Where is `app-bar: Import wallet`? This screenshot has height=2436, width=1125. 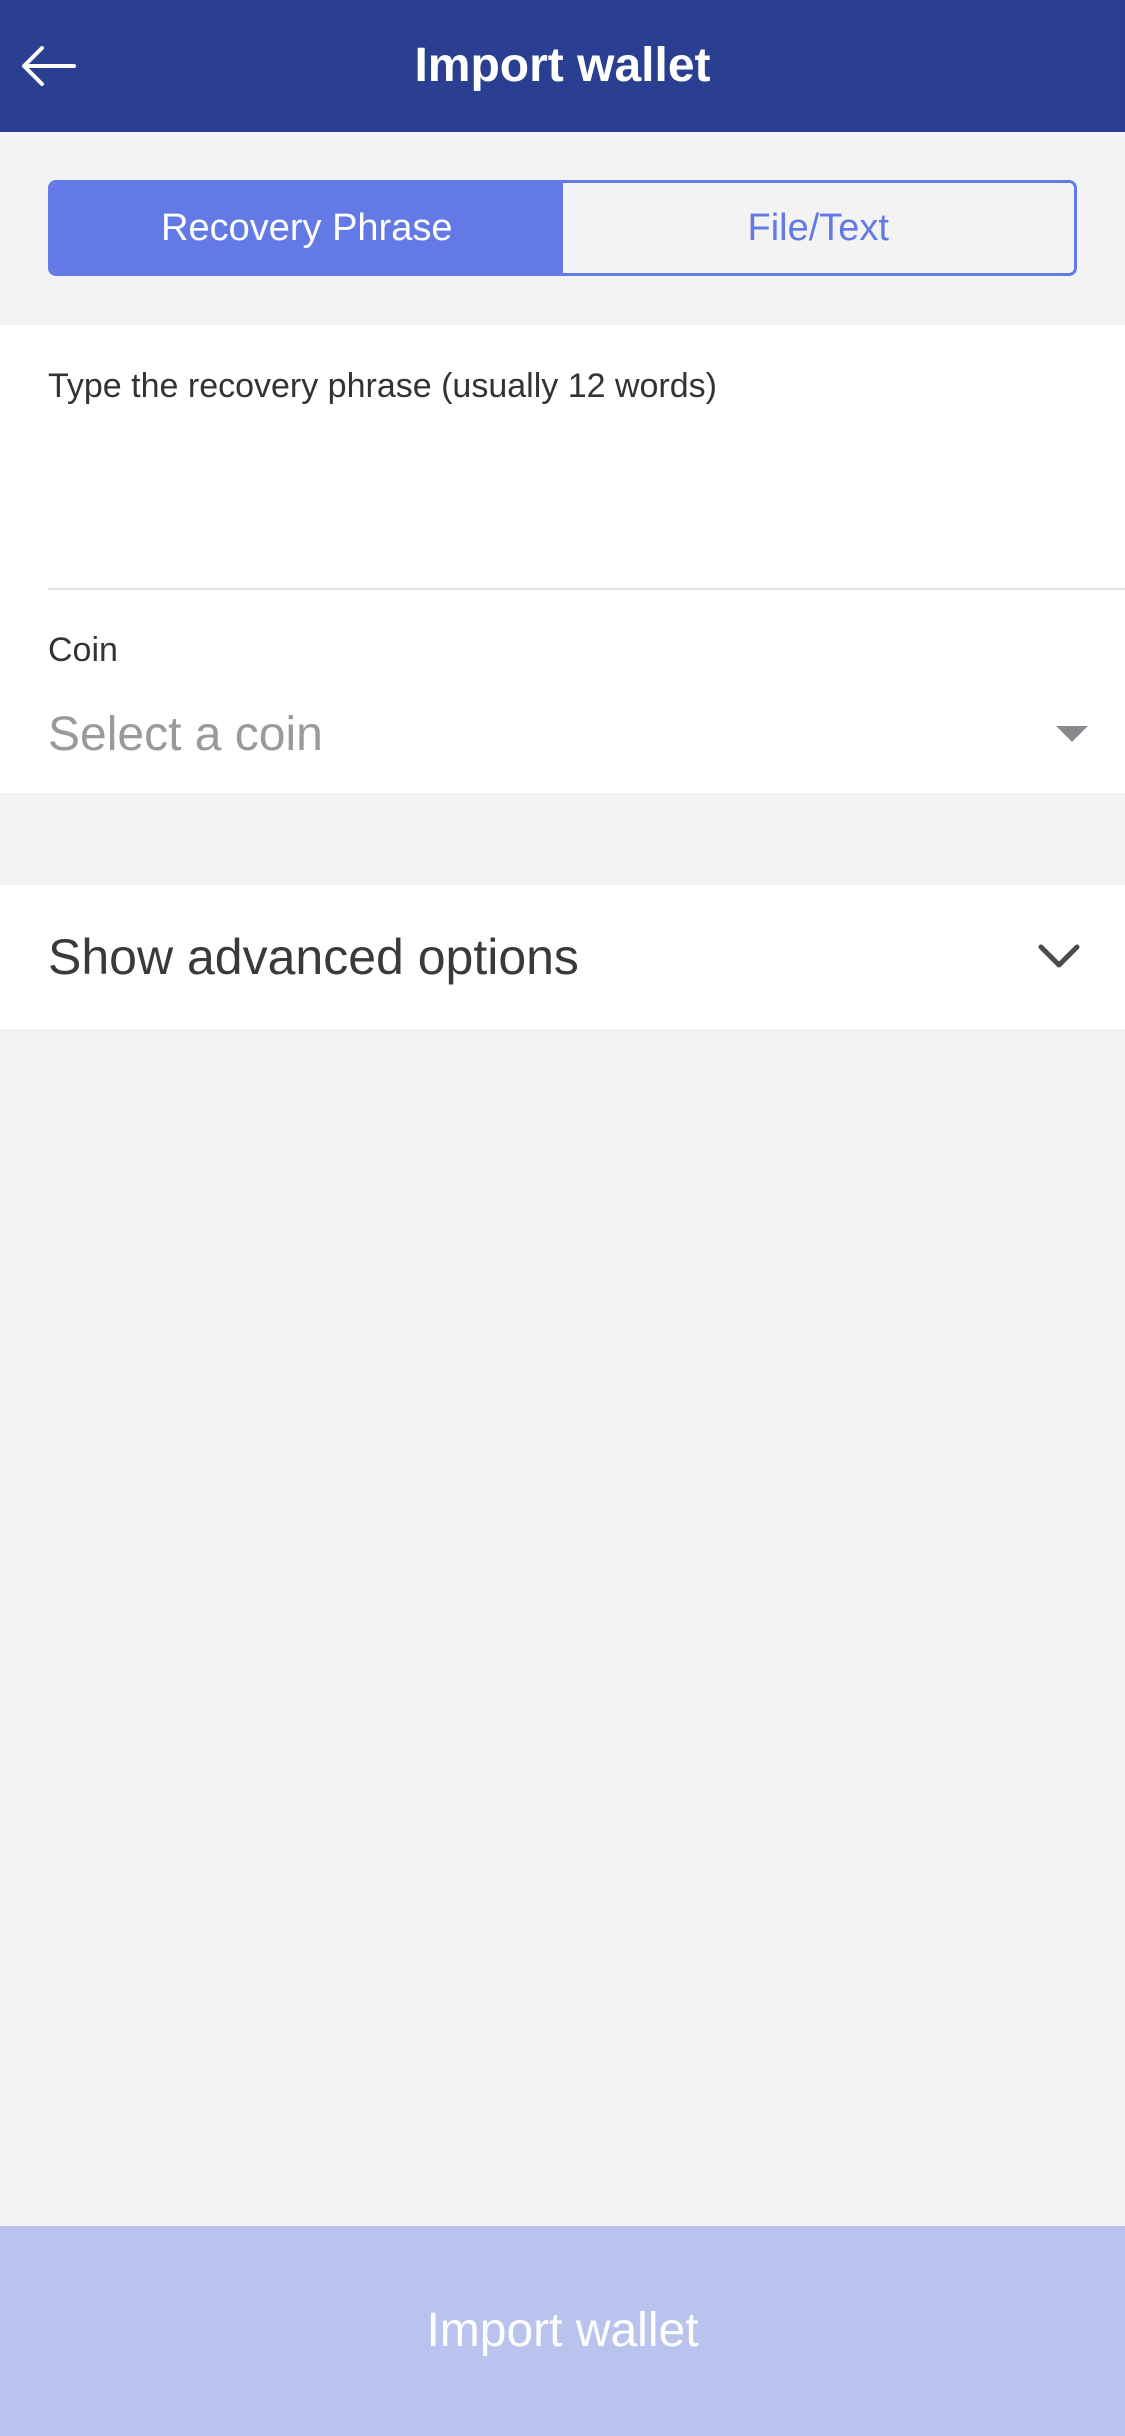
app-bar: Import wallet is located at coordinates (562, 66).